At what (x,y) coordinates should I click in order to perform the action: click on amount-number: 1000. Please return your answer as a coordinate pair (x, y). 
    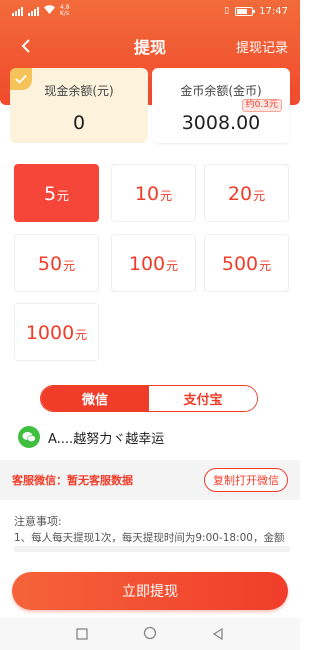
    Looking at the image, I should click on (50, 333).